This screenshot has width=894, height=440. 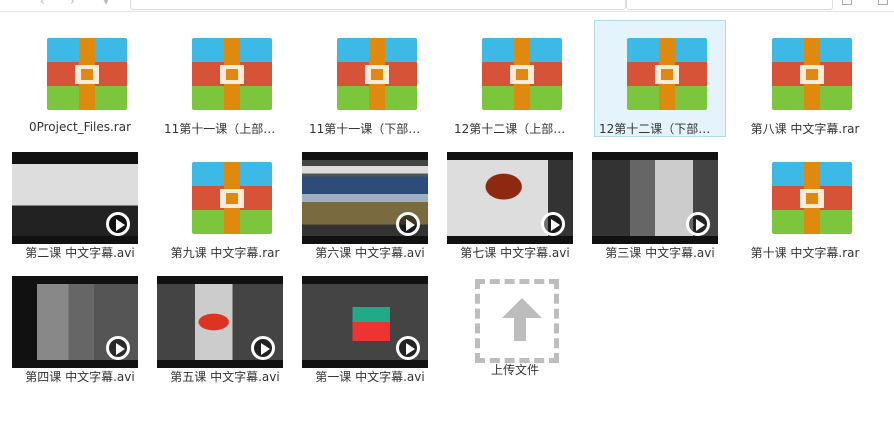 What do you see at coordinates (80, 377) in the screenshot?
I see `file-name: 第四课 中文字幕.avi` at bounding box center [80, 377].